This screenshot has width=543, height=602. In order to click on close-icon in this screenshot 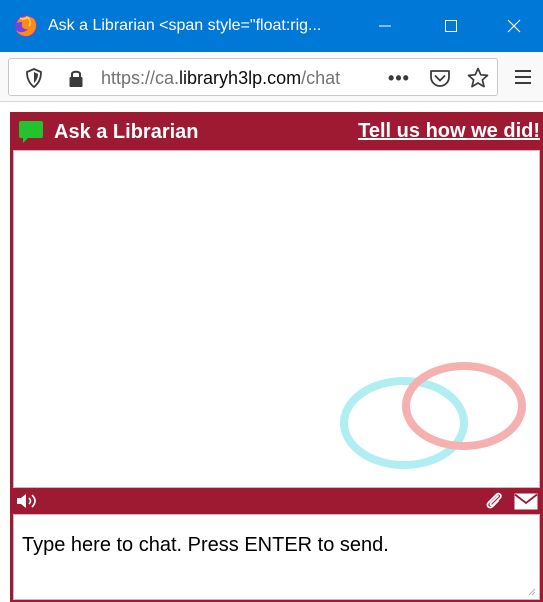, I will do `click(514, 26)`.